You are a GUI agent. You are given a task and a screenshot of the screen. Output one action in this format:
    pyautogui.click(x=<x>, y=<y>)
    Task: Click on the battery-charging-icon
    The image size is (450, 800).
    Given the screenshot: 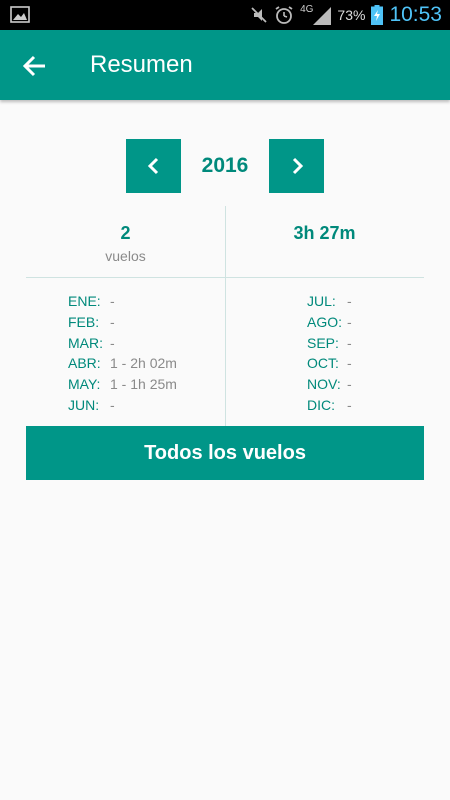 What is the action you would take?
    pyautogui.click(x=377, y=15)
    